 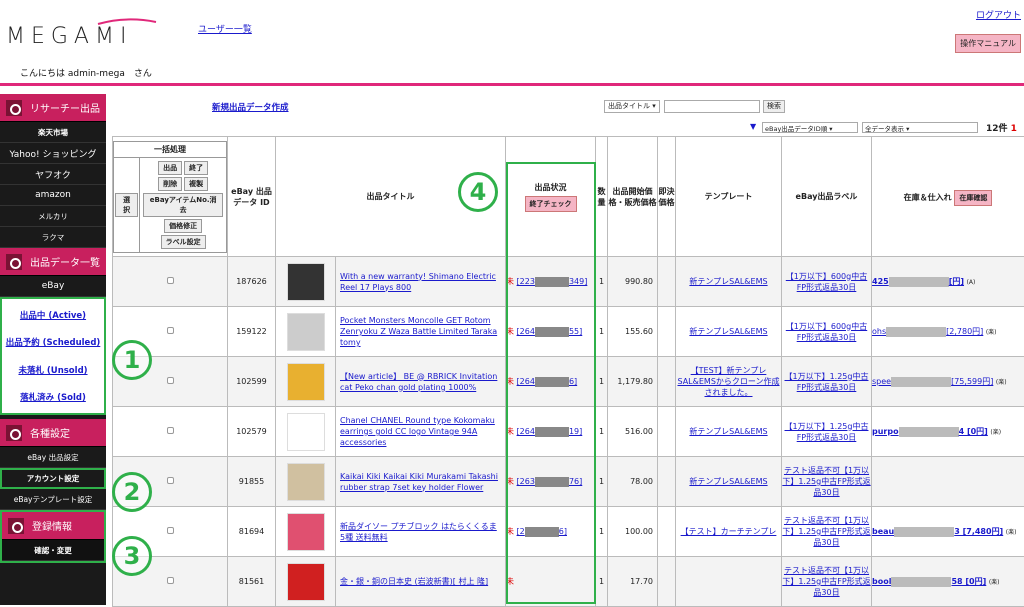 I want to click on sidebar-item-yafuoku: ヤフオク, so click(x=53, y=174).